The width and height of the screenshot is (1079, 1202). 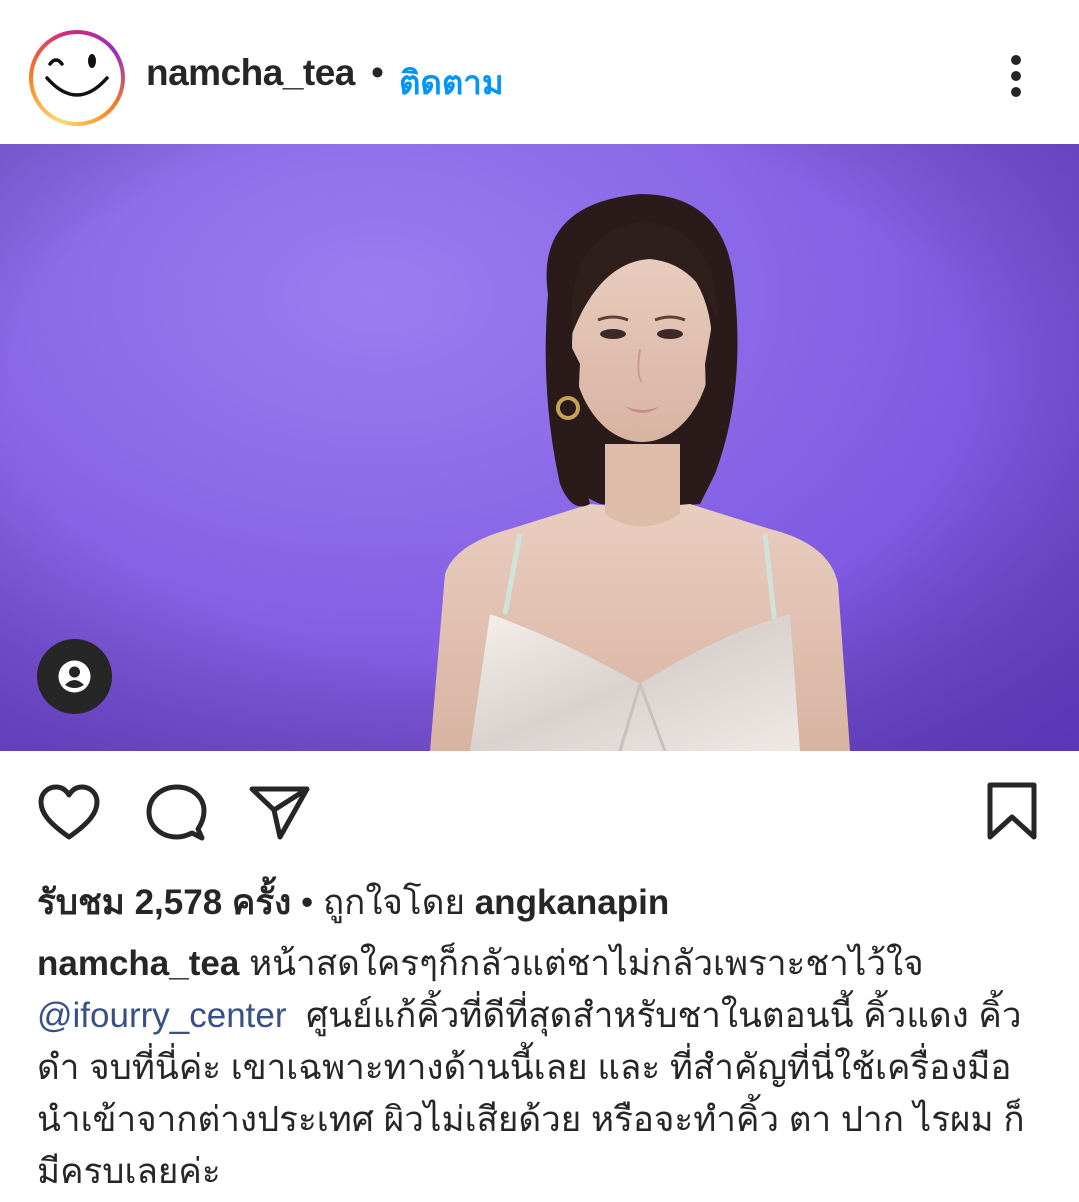 What do you see at coordinates (176, 813) in the screenshot?
I see `comment-icon` at bounding box center [176, 813].